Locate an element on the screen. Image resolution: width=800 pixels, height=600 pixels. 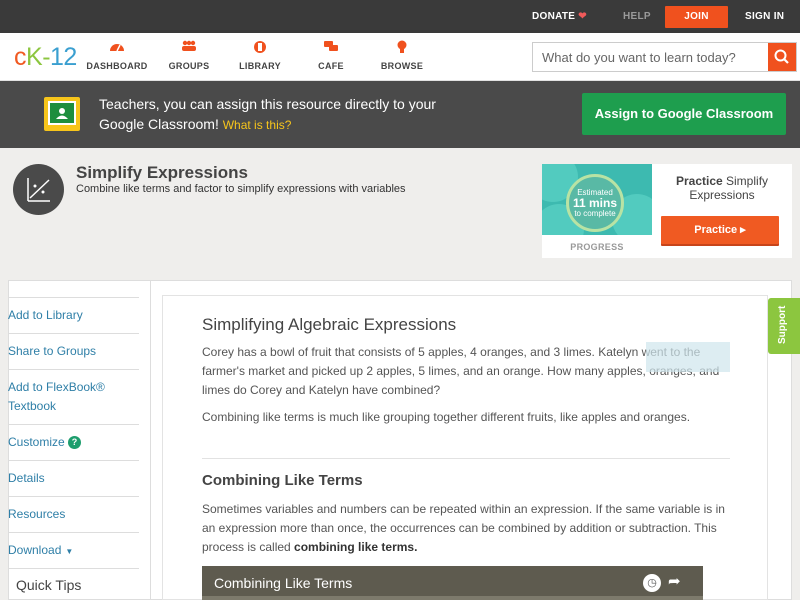
quick-tips-heading: Quick Tips is located at coordinates (49, 585).